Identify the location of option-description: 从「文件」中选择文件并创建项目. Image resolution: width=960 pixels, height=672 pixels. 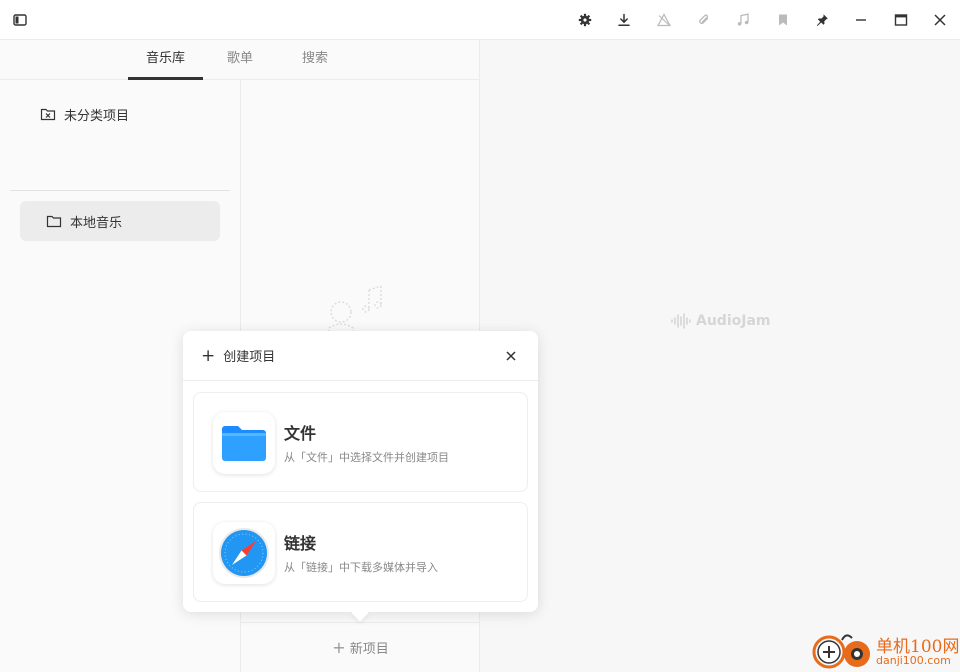
(366, 457).